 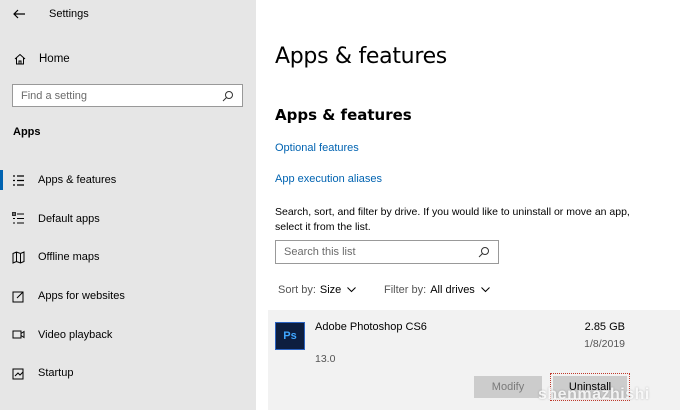 What do you see at coordinates (127, 95) in the screenshot?
I see `find-setting-input: Find a setting` at bounding box center [127, 95].